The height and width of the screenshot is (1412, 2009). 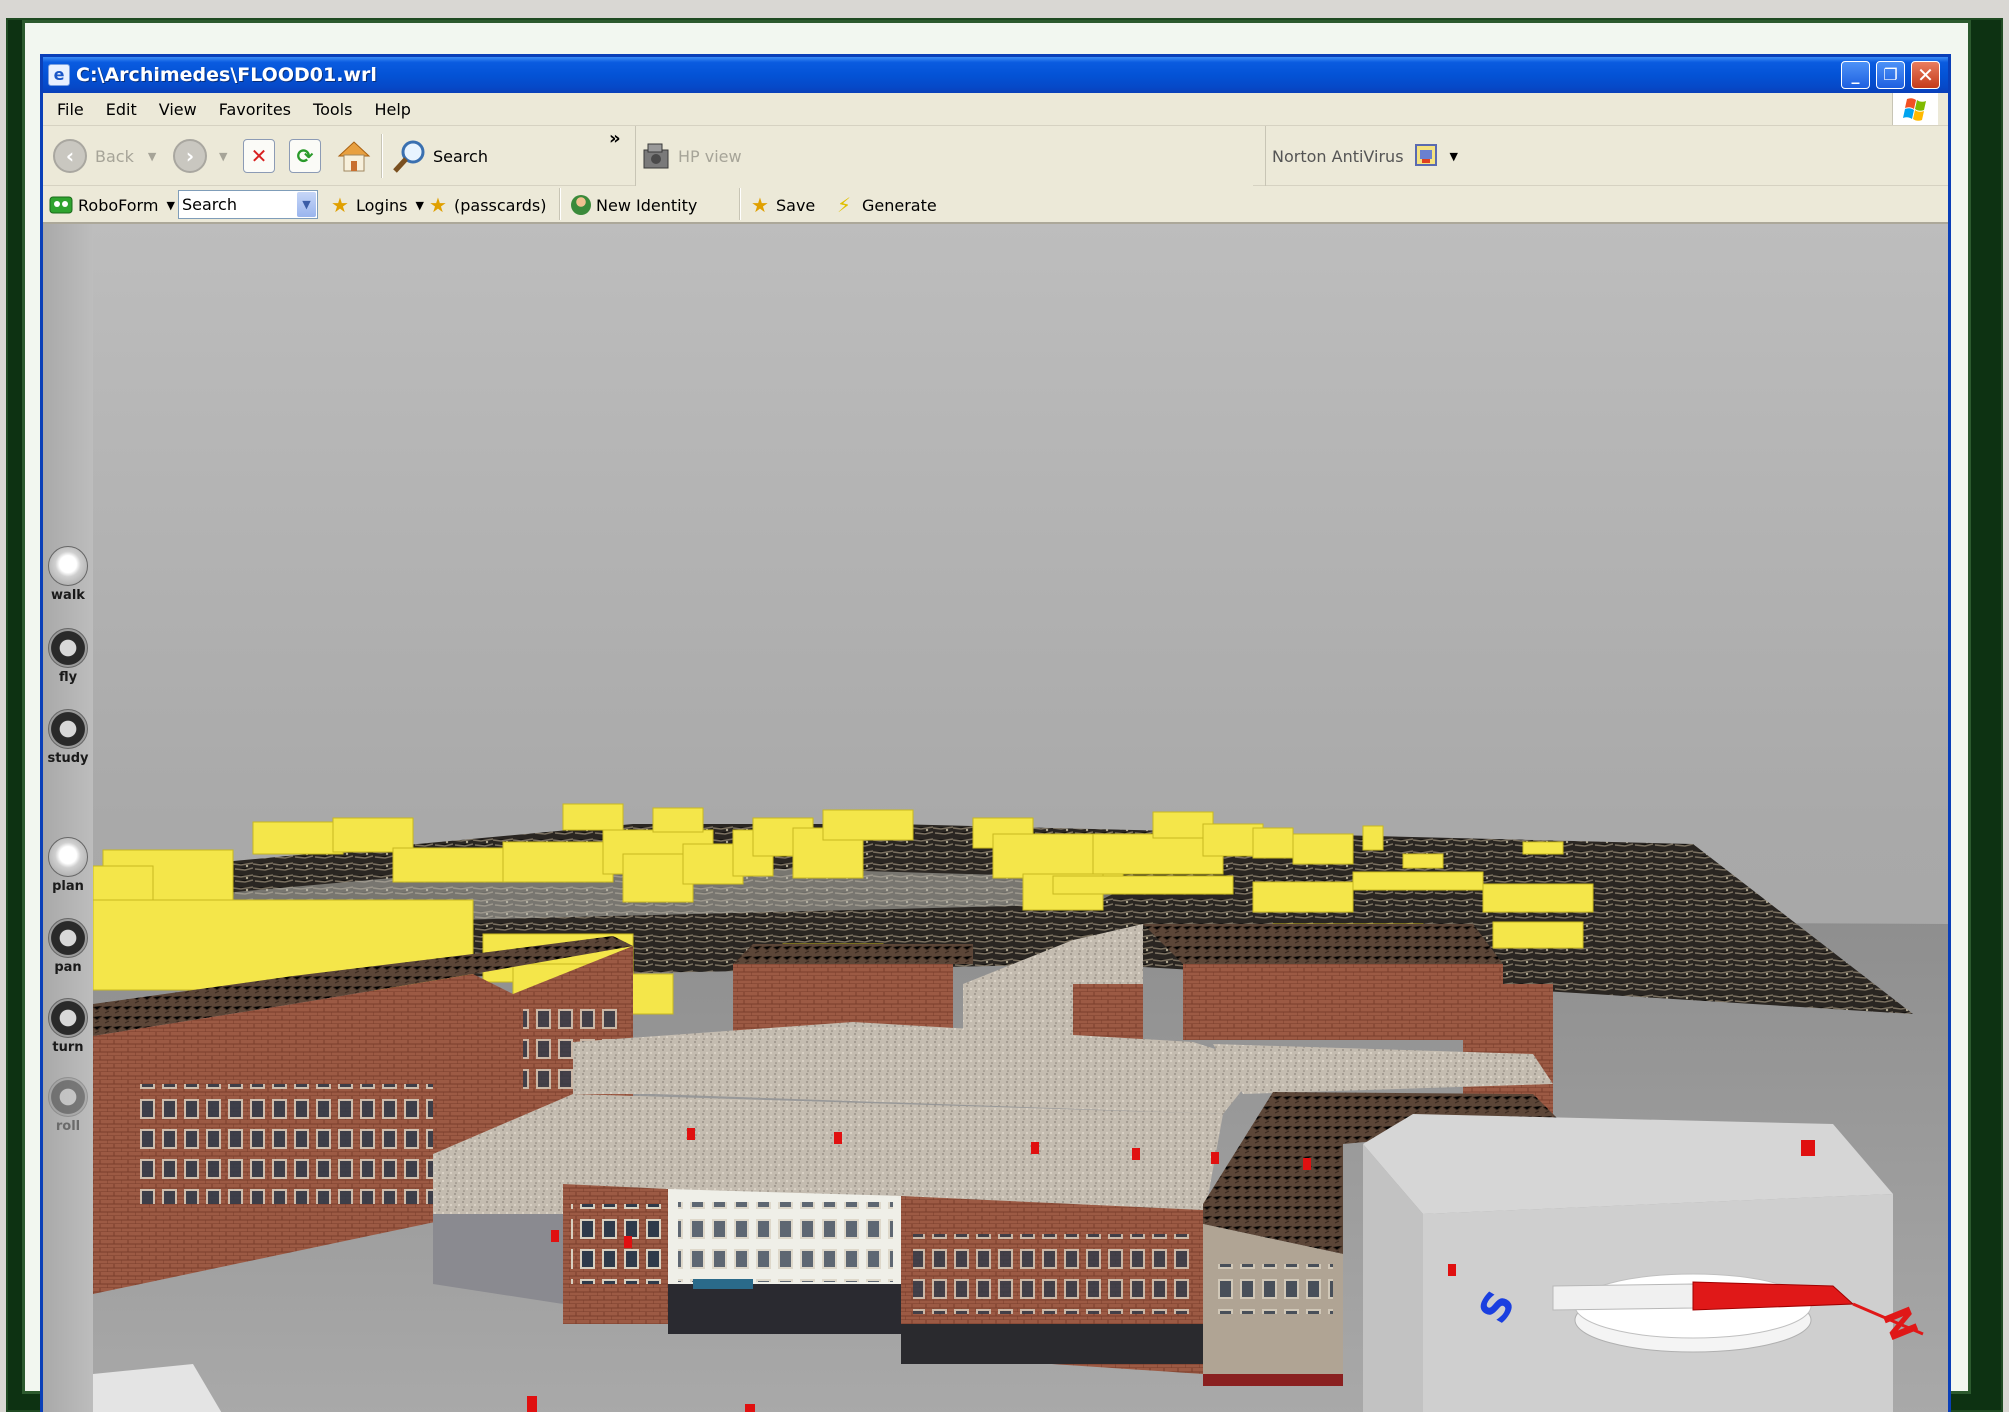 I want to click on refresh-button: ⟳, so click(x=305, y=156).